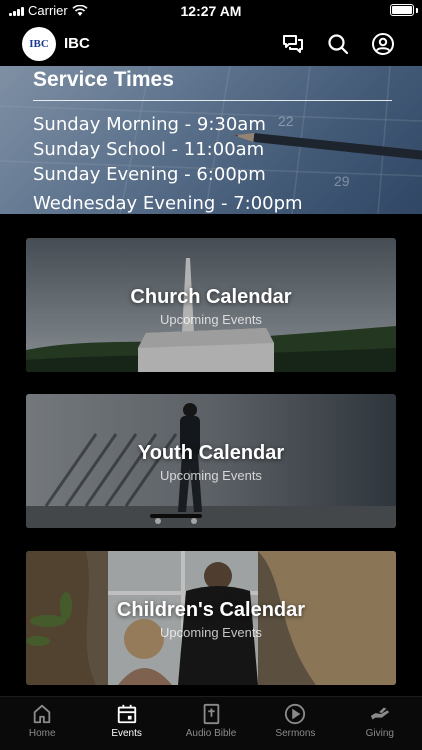 The image size is (422, 750). What do you see at coordinates (42, 733) in the screenshot?
I see `tab-label: Home` at bounding box center [42, 733].